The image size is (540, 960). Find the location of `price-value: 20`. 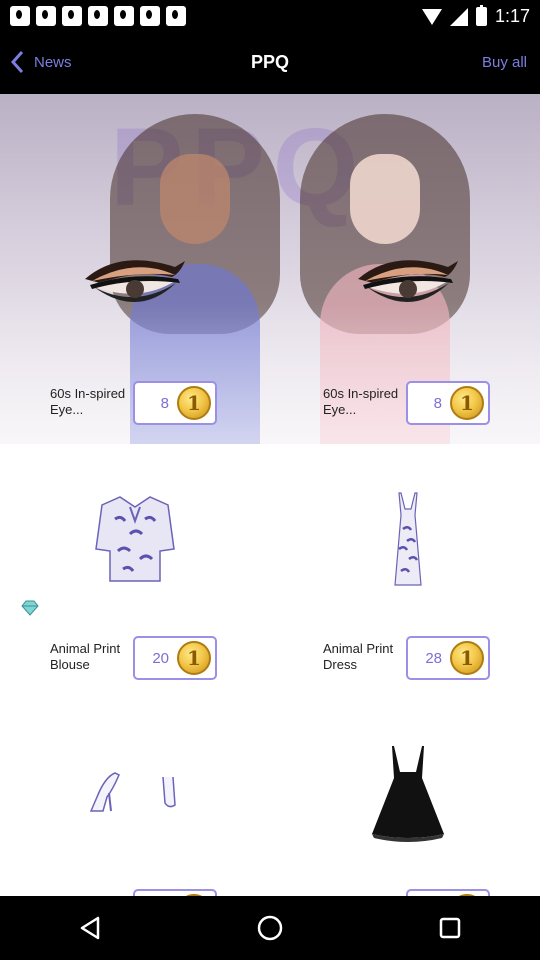

price-value: 20 is located at coordinates (160, 658).